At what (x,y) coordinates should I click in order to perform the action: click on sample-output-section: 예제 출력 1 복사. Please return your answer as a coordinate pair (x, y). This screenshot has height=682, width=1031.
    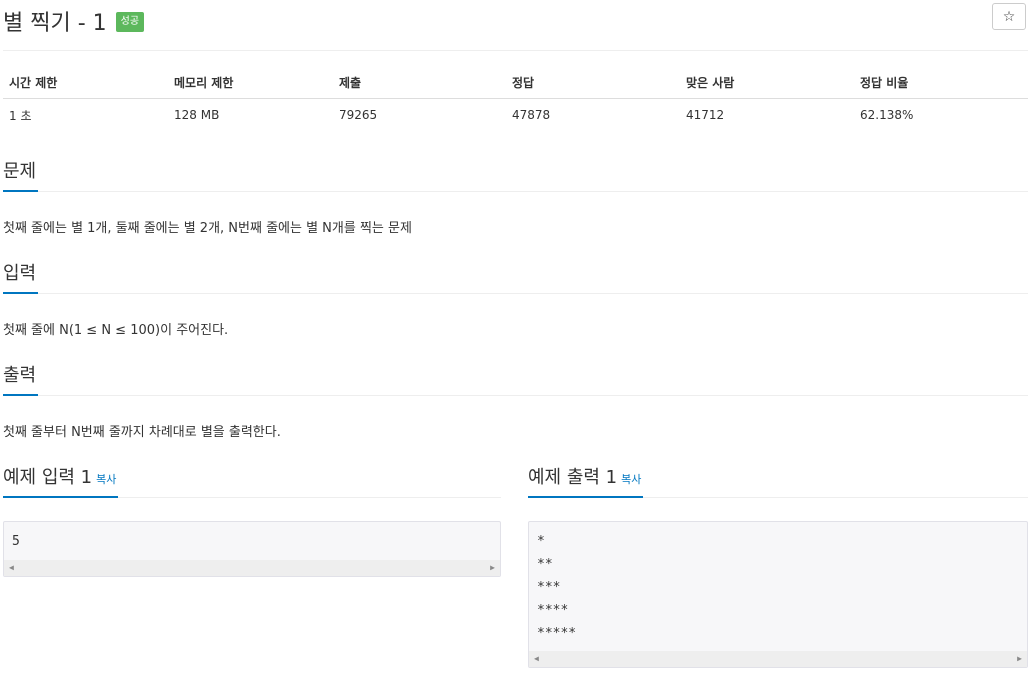
    Looking at the image, I should click on (778, 479).